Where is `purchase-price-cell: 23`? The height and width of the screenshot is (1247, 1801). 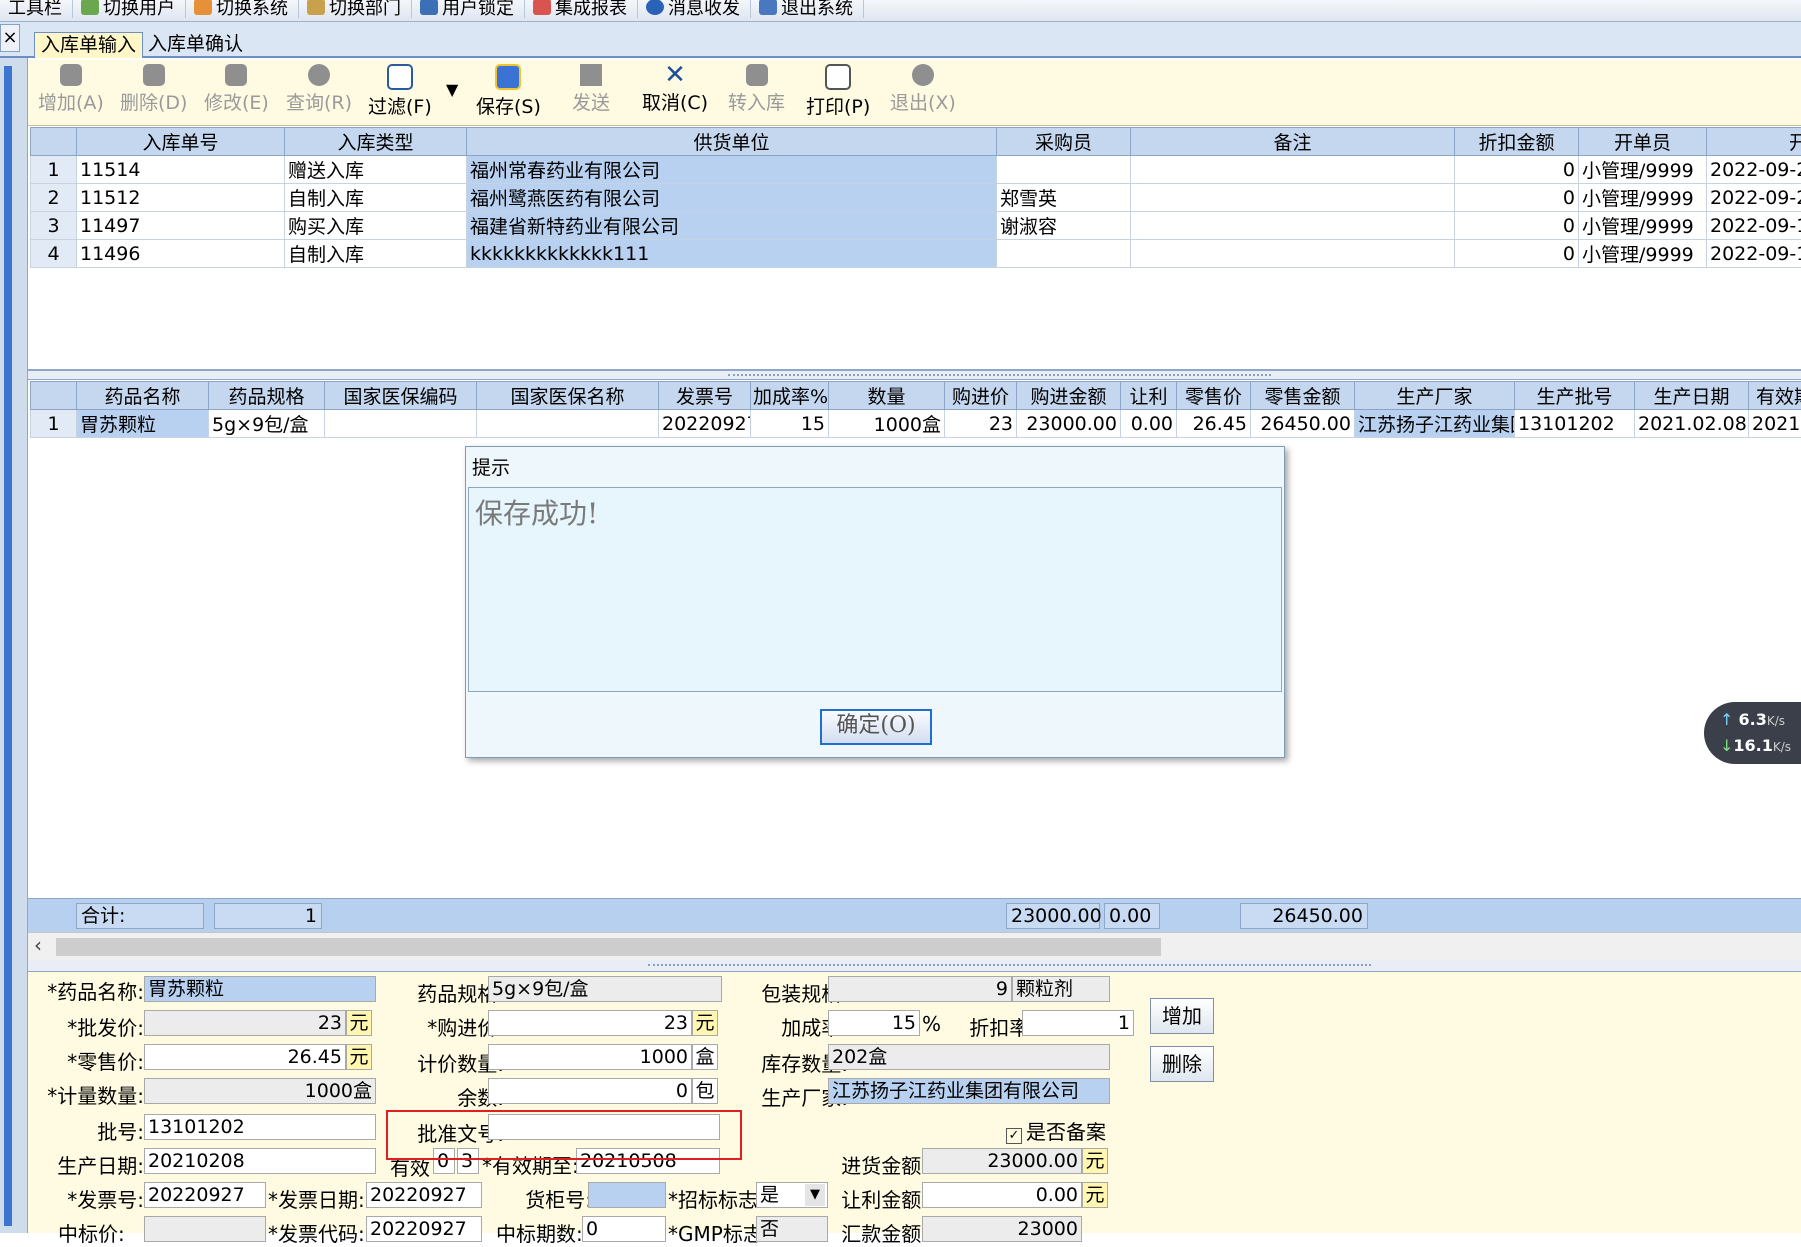 purchase-price-cell: 23 is located at coordinates (981, 424).